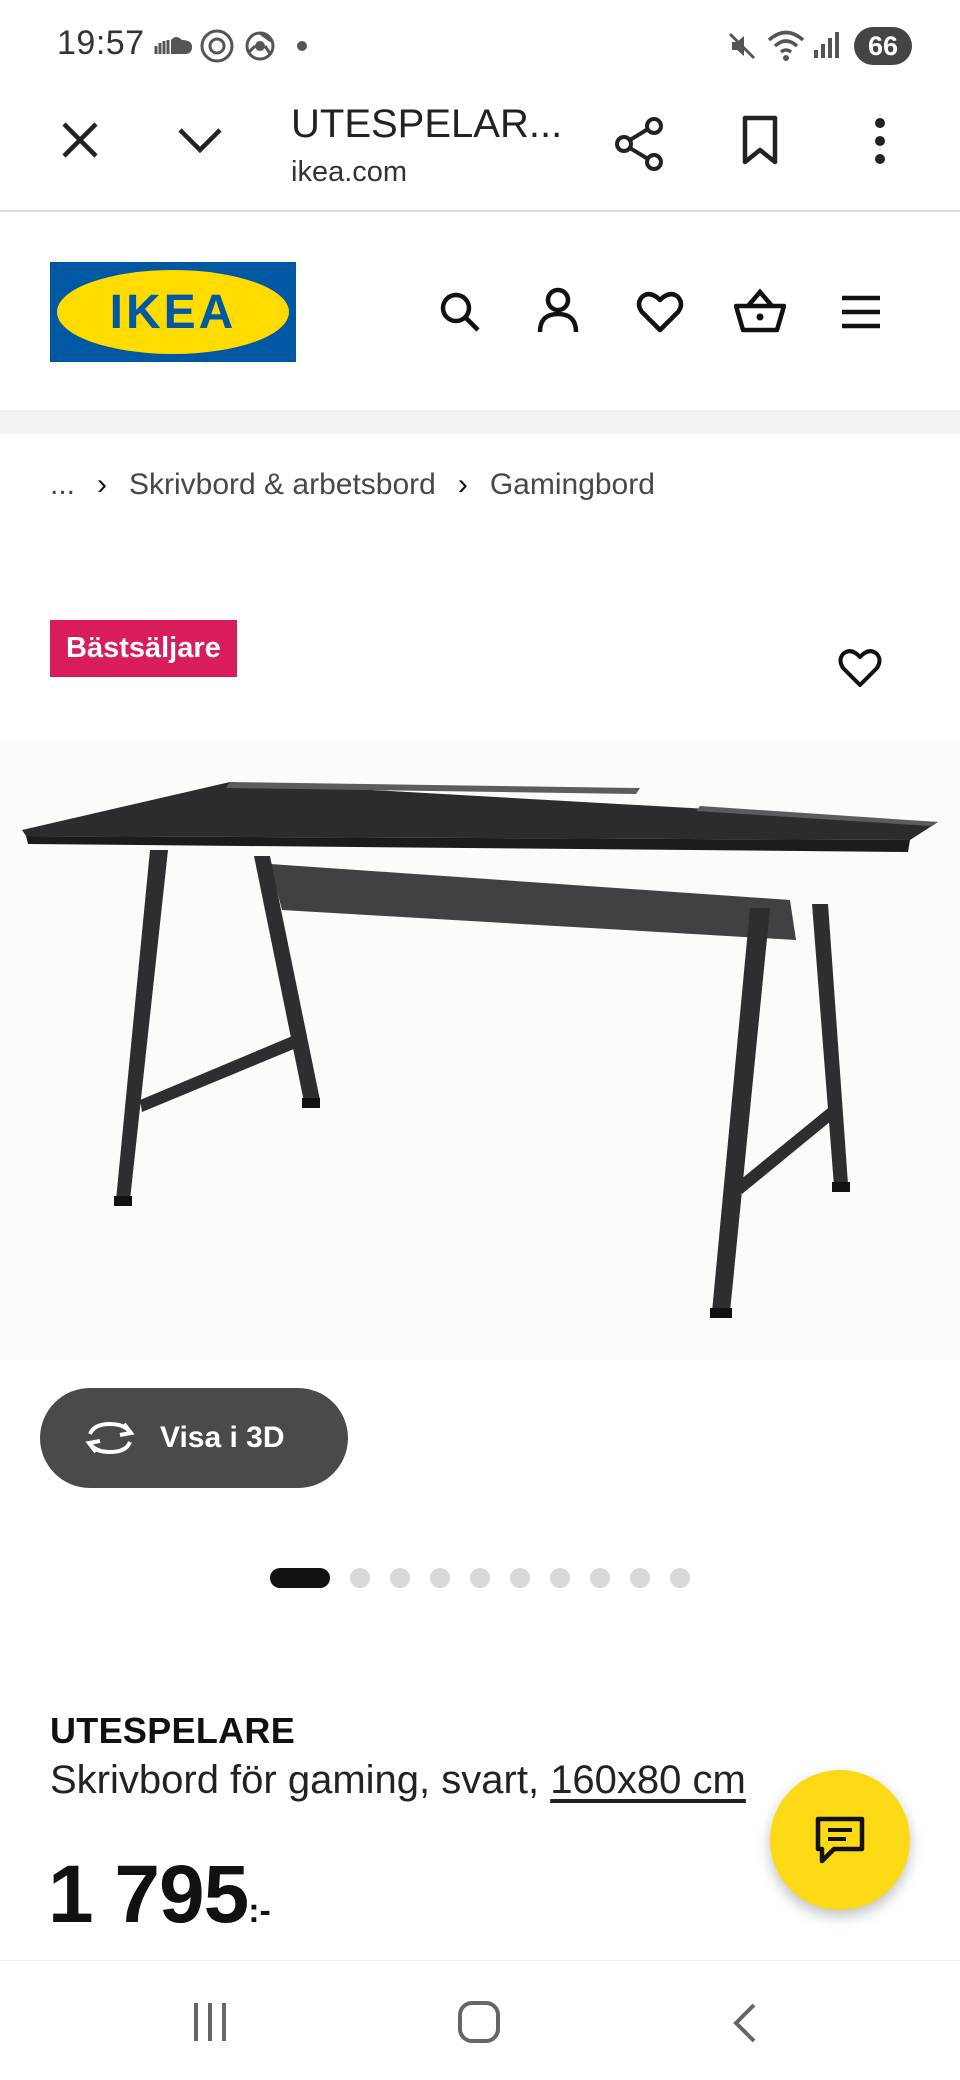  I want to click on chat-button, so click(840, 1840).